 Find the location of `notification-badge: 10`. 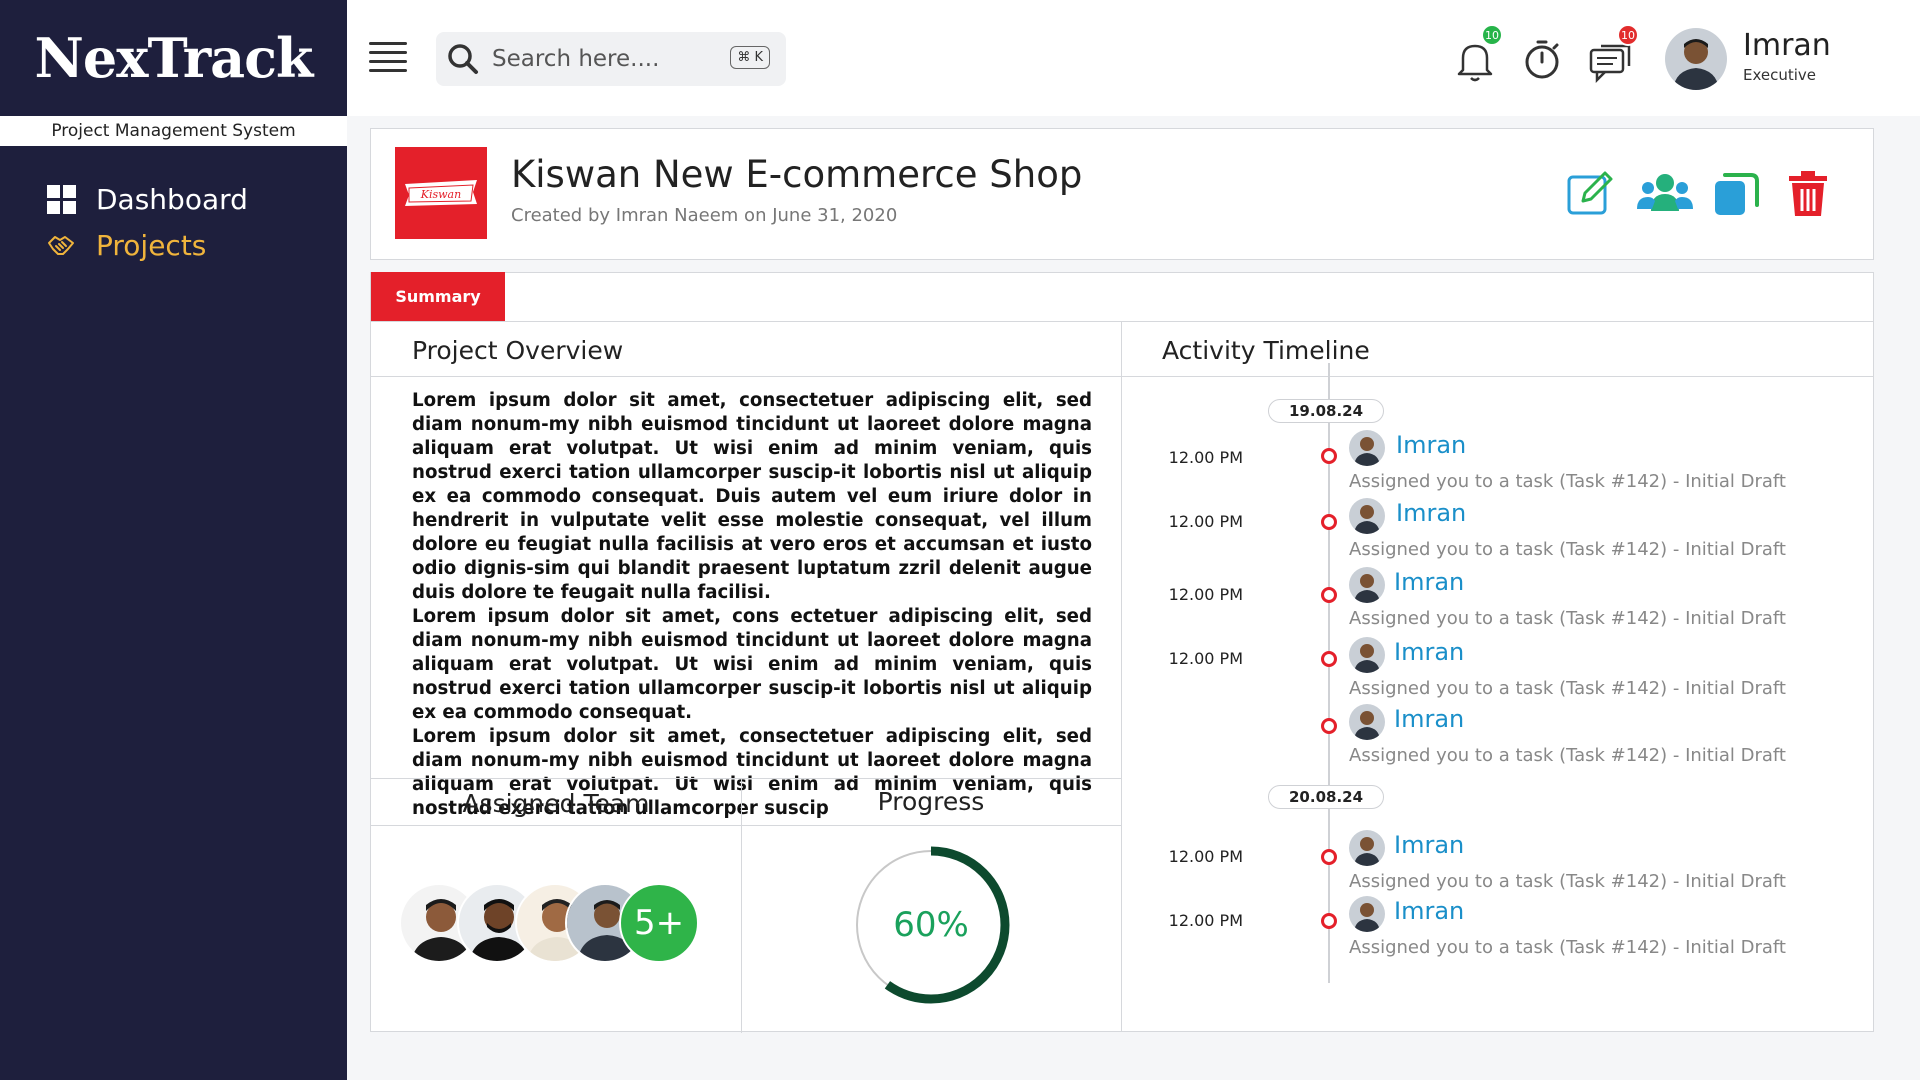

notification-badge: 10 is located at coordinates (1492, 35).